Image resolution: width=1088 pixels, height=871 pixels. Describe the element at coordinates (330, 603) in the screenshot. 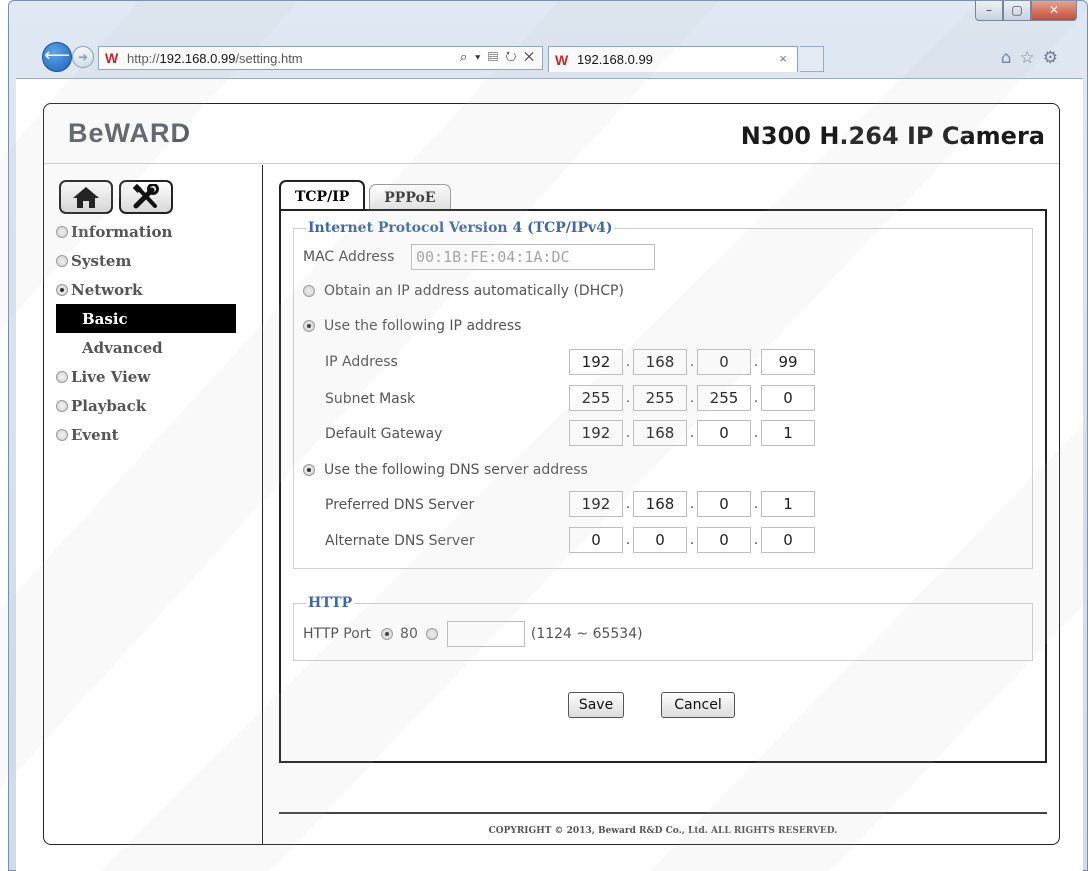

I see `http-legend: HTTP` at that location.